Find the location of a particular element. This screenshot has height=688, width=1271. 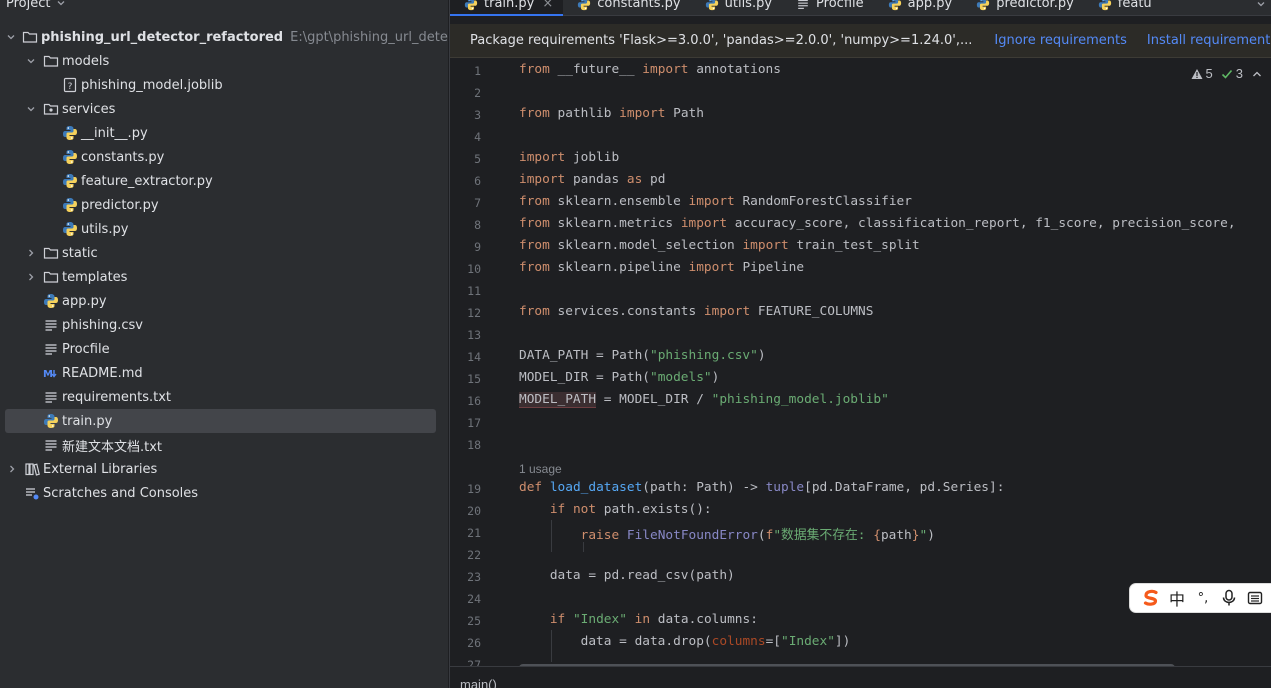

tab-procfile: Procfile is located at coordinates (828, 8).